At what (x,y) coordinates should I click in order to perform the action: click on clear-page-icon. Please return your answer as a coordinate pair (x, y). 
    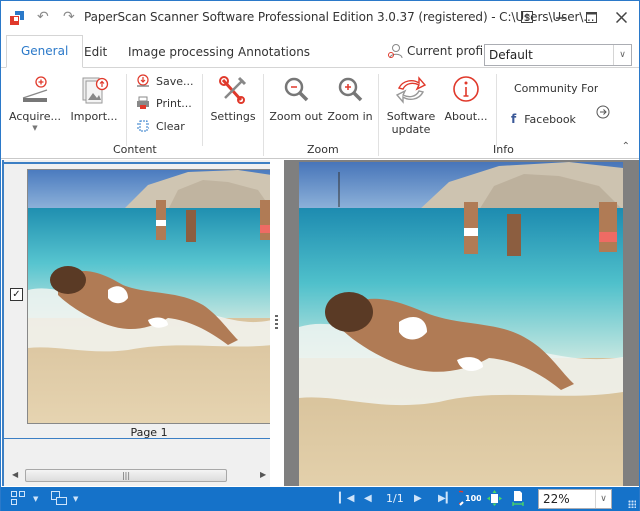
    Looking at the image, I should click on (143, 126).